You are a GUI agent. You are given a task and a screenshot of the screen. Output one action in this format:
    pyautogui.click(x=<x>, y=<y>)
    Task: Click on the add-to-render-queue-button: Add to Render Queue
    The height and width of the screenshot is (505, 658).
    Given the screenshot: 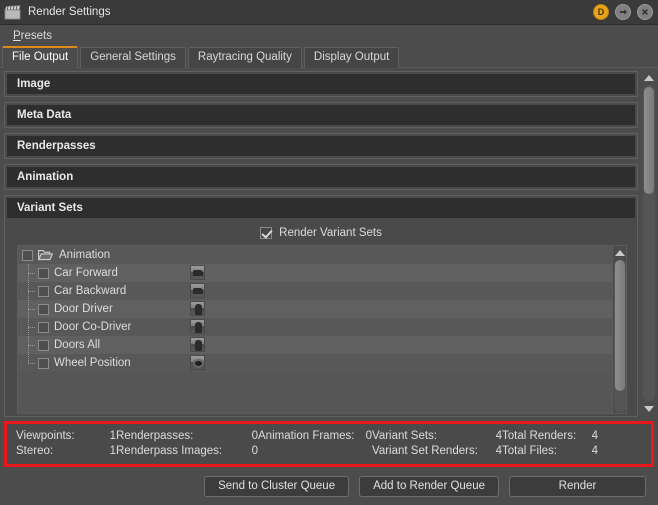 What is the action you would take?
    pyautogui.click(x=429, y=486)
    